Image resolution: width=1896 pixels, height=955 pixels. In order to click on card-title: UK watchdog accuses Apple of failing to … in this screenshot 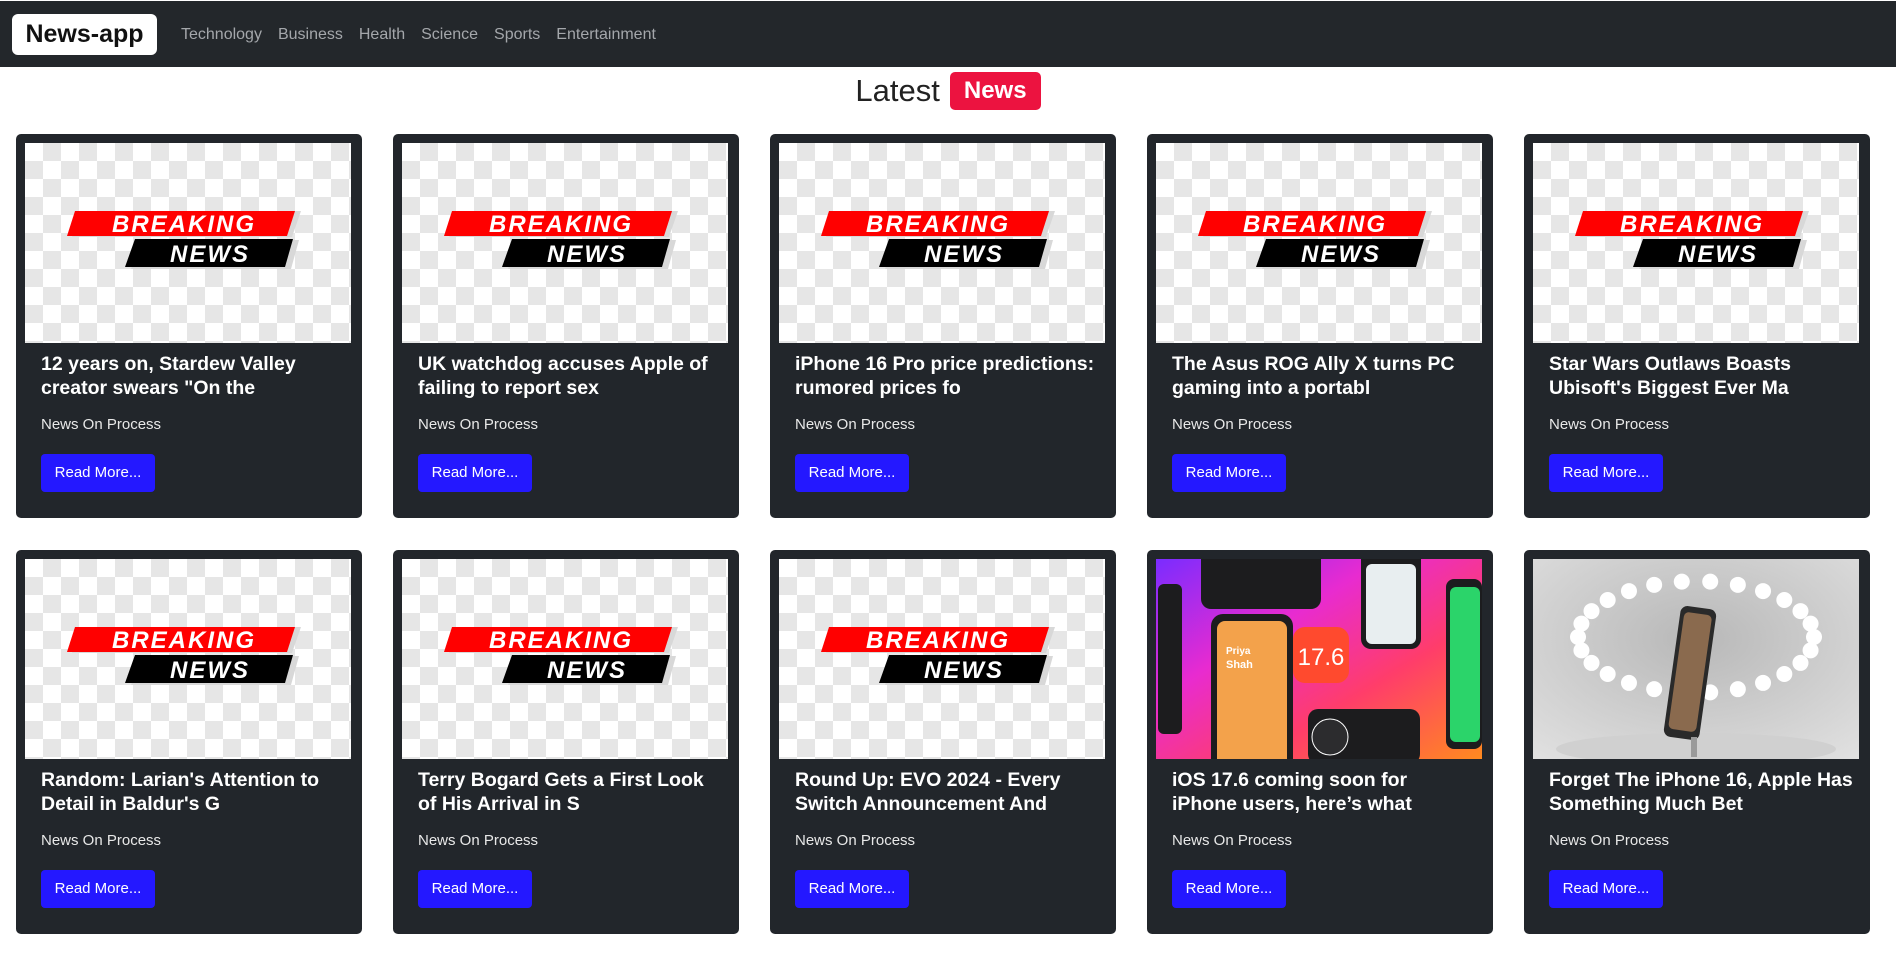, I will do `click(563, 376)`.